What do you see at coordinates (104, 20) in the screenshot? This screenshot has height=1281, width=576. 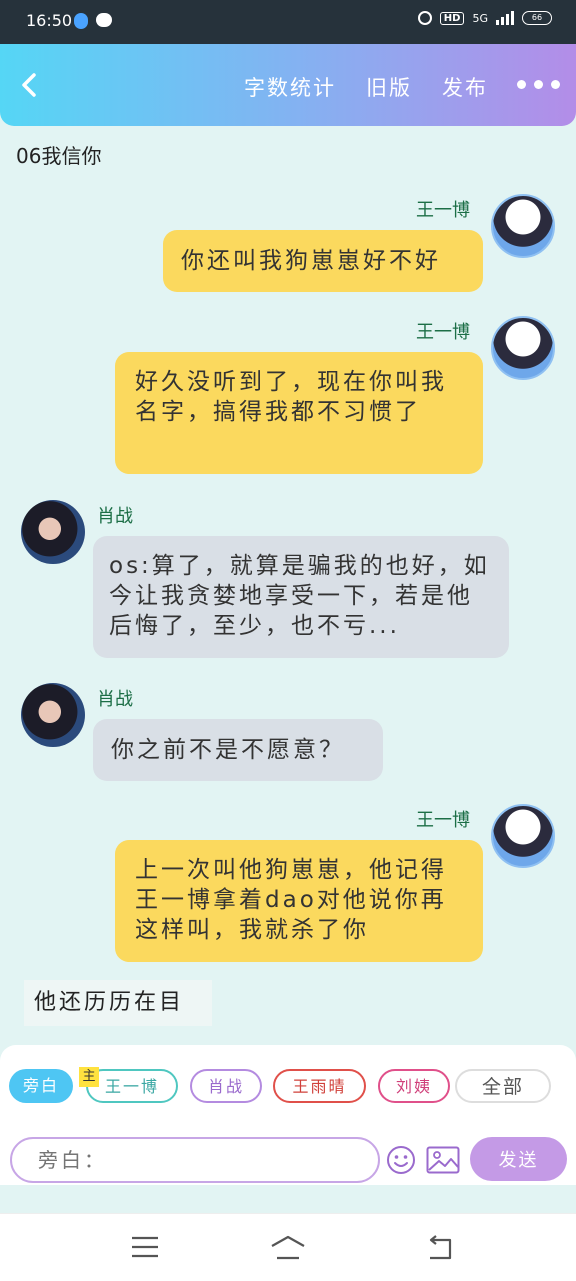 I see `wechat-icon` at bounding box center [104, 20].